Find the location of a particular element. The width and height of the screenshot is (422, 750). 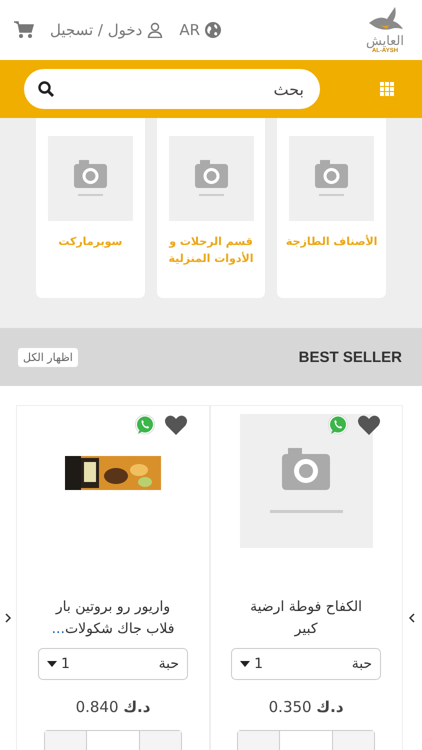

product-name: الكفاح فوطة ارضية كبير is located at coordinates (306, 618).